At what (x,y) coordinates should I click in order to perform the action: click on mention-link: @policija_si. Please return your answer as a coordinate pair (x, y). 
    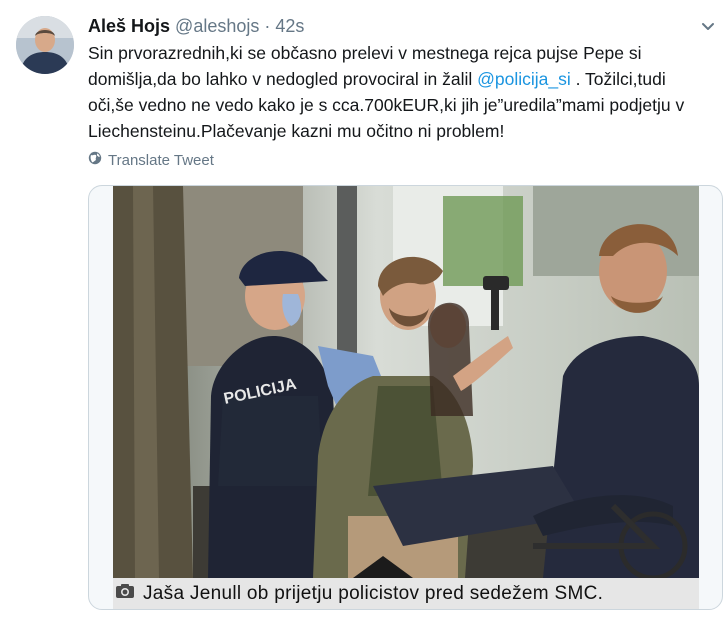
    Looking at the image, I should click on (524, 79).